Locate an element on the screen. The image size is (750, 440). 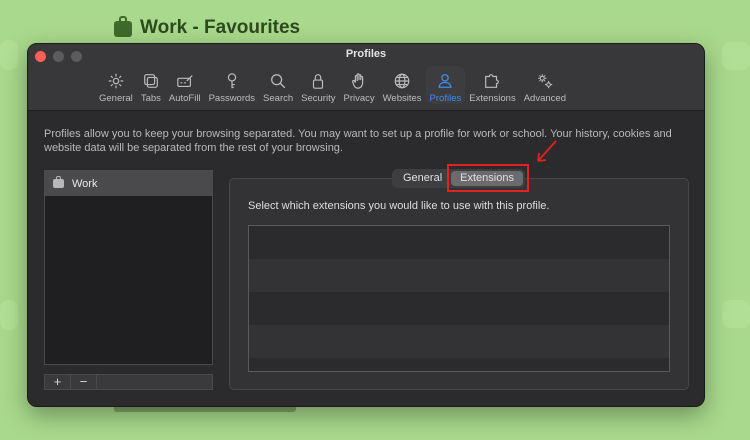
lock-icon is located at coordinates (318, 81).